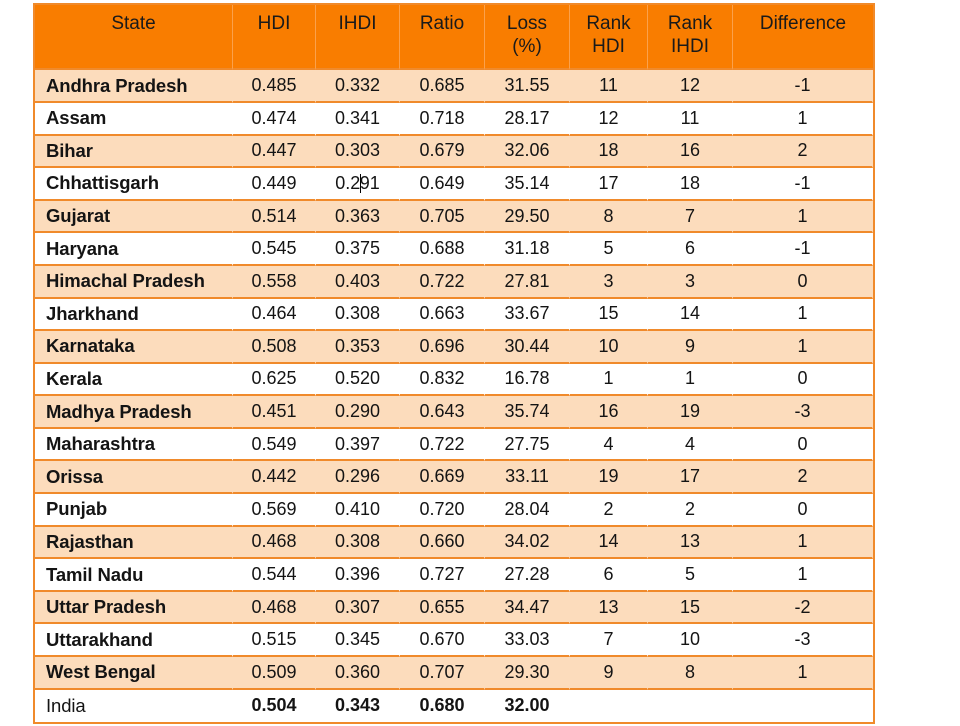 The image size is (960, 726). What do you see at coordinates (527, 608) in the screenshot?
I see `cell-loss: 34.47` at bounding box center [527, 608].